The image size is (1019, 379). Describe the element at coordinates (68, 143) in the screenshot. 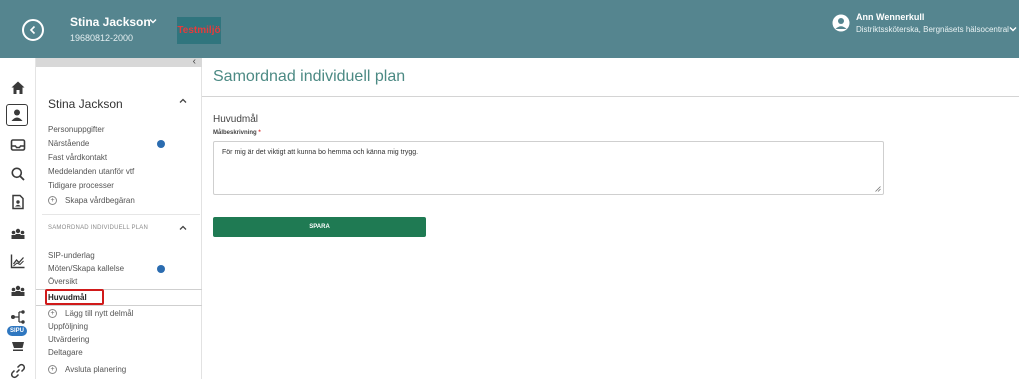

I see `nav-item-narstaende: Närstående` at that location.